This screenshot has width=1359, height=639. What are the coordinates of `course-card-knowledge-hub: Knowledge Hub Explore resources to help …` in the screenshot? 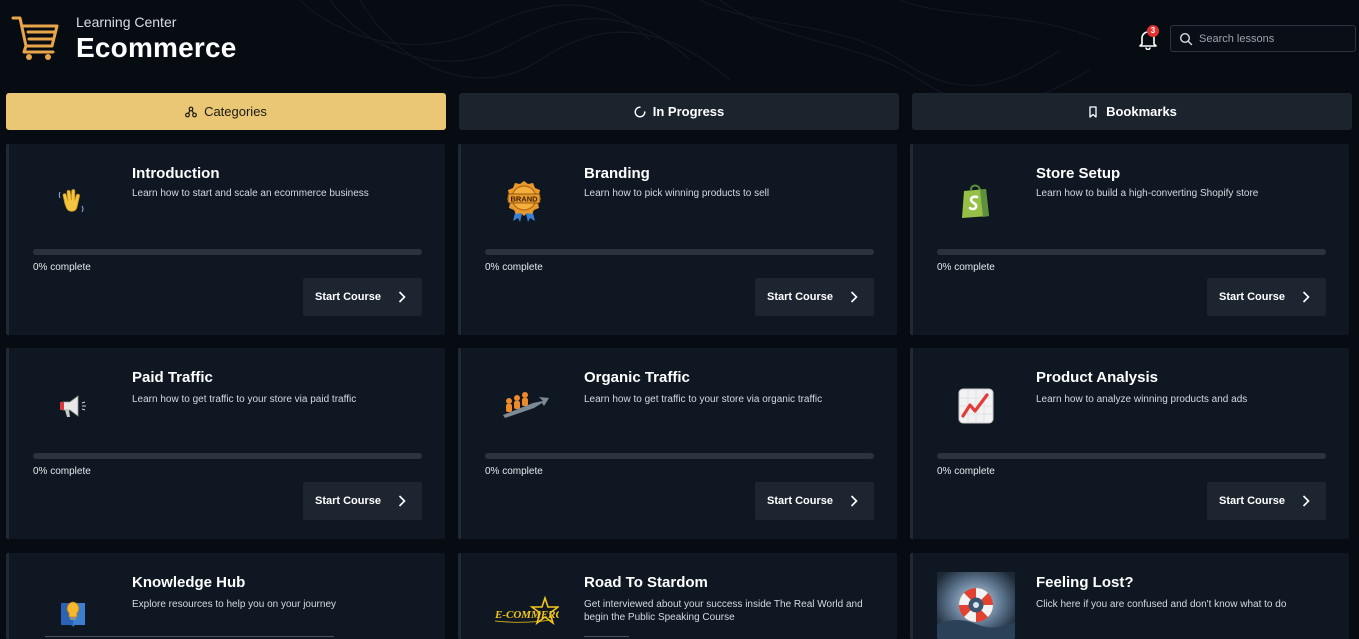 It's located at (225, 596).